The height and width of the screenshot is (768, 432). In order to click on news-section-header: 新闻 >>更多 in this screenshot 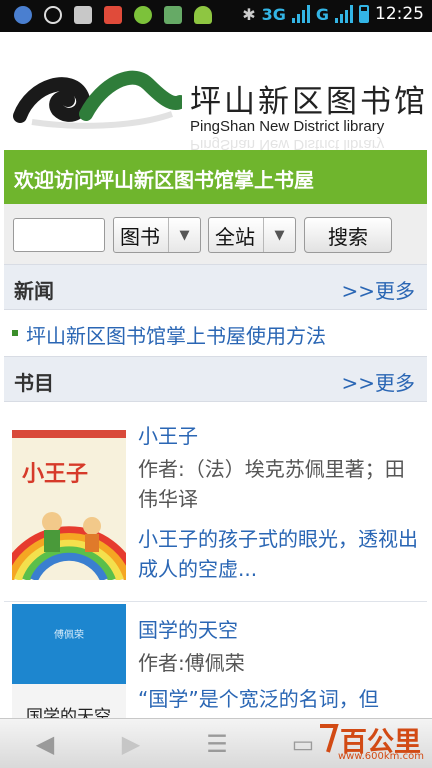, I will do `click(215, 287)`.